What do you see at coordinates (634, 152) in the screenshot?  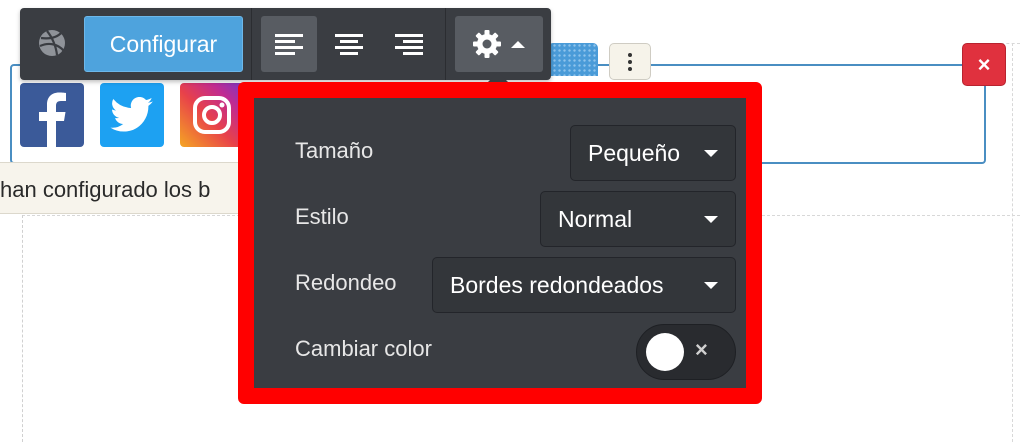 I see `size-value: Pequeño` at bounding box center [634, 152].